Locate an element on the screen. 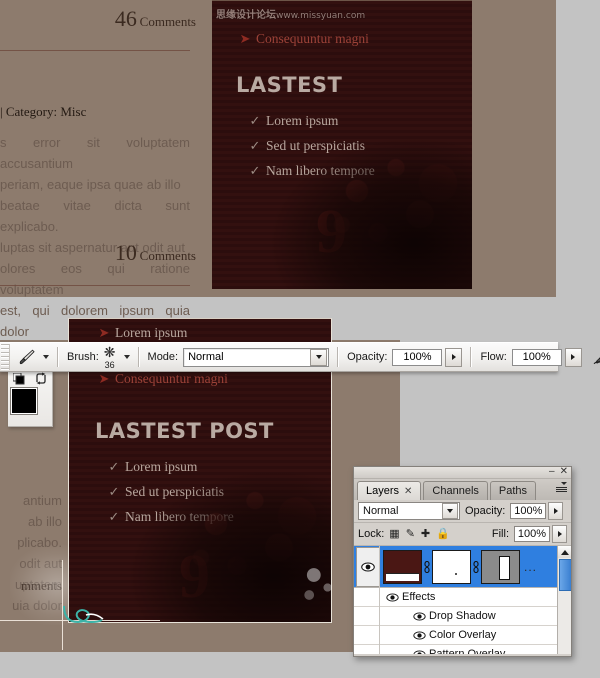  color-overlay-visibility-toggle is located at coordinates (419, 635).